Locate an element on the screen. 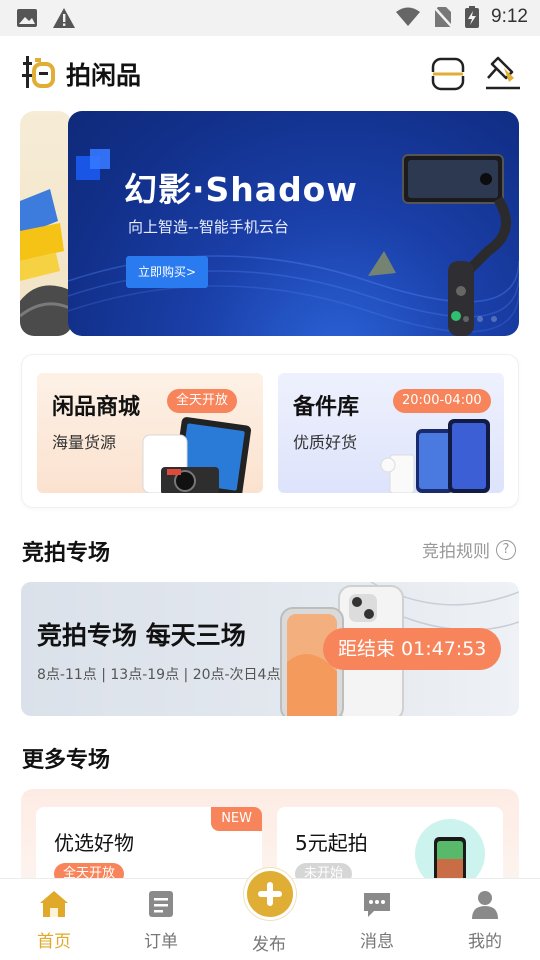 Image resolution: width=540 pixels, height=960 pixels. battery-charging-icon is located at coordinates (472, 17).